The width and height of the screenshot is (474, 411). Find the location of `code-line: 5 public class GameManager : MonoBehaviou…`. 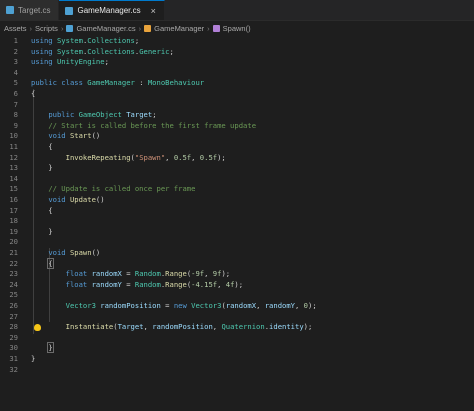

code-line: 5 public class GameManager : MonoBehaviou… is located at coordinates (237, 83).